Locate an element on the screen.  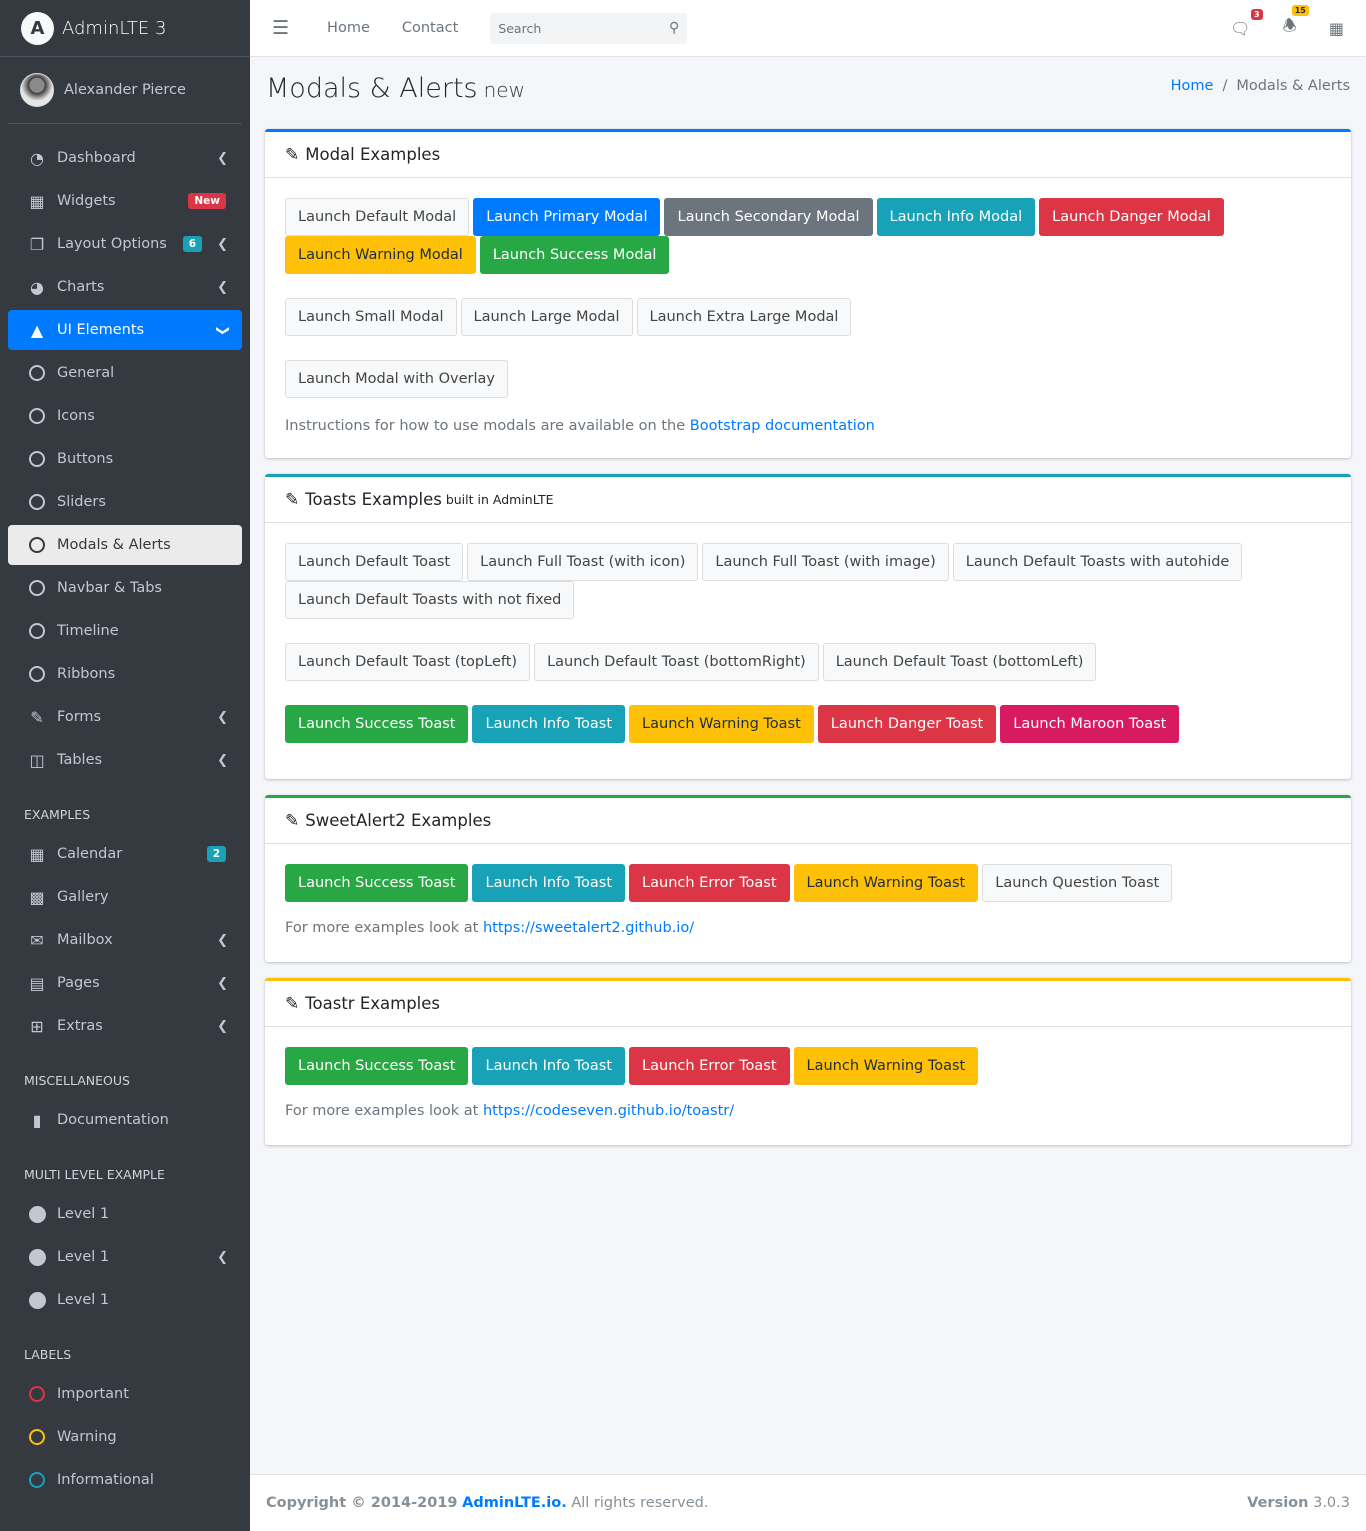
control-sidebar-icon: ▦ is located at coordinates (1336, 28).